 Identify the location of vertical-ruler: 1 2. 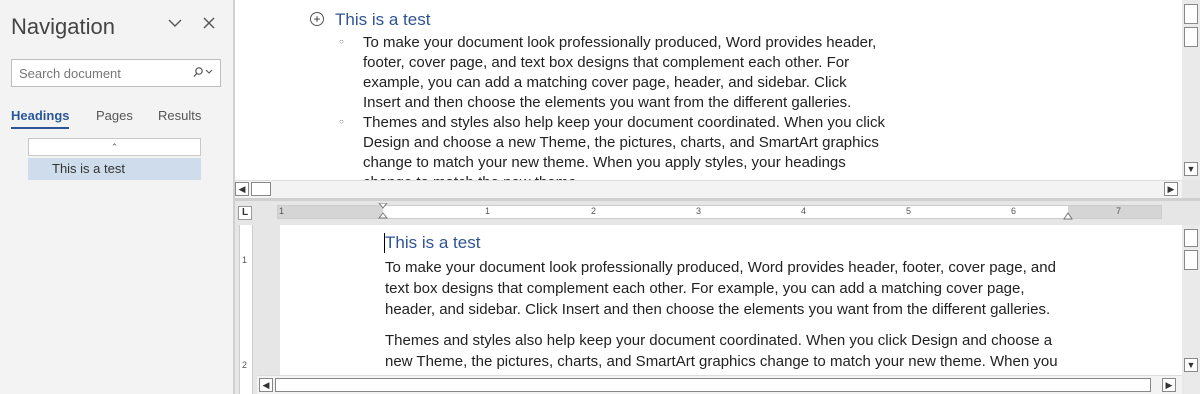
(246, 309).